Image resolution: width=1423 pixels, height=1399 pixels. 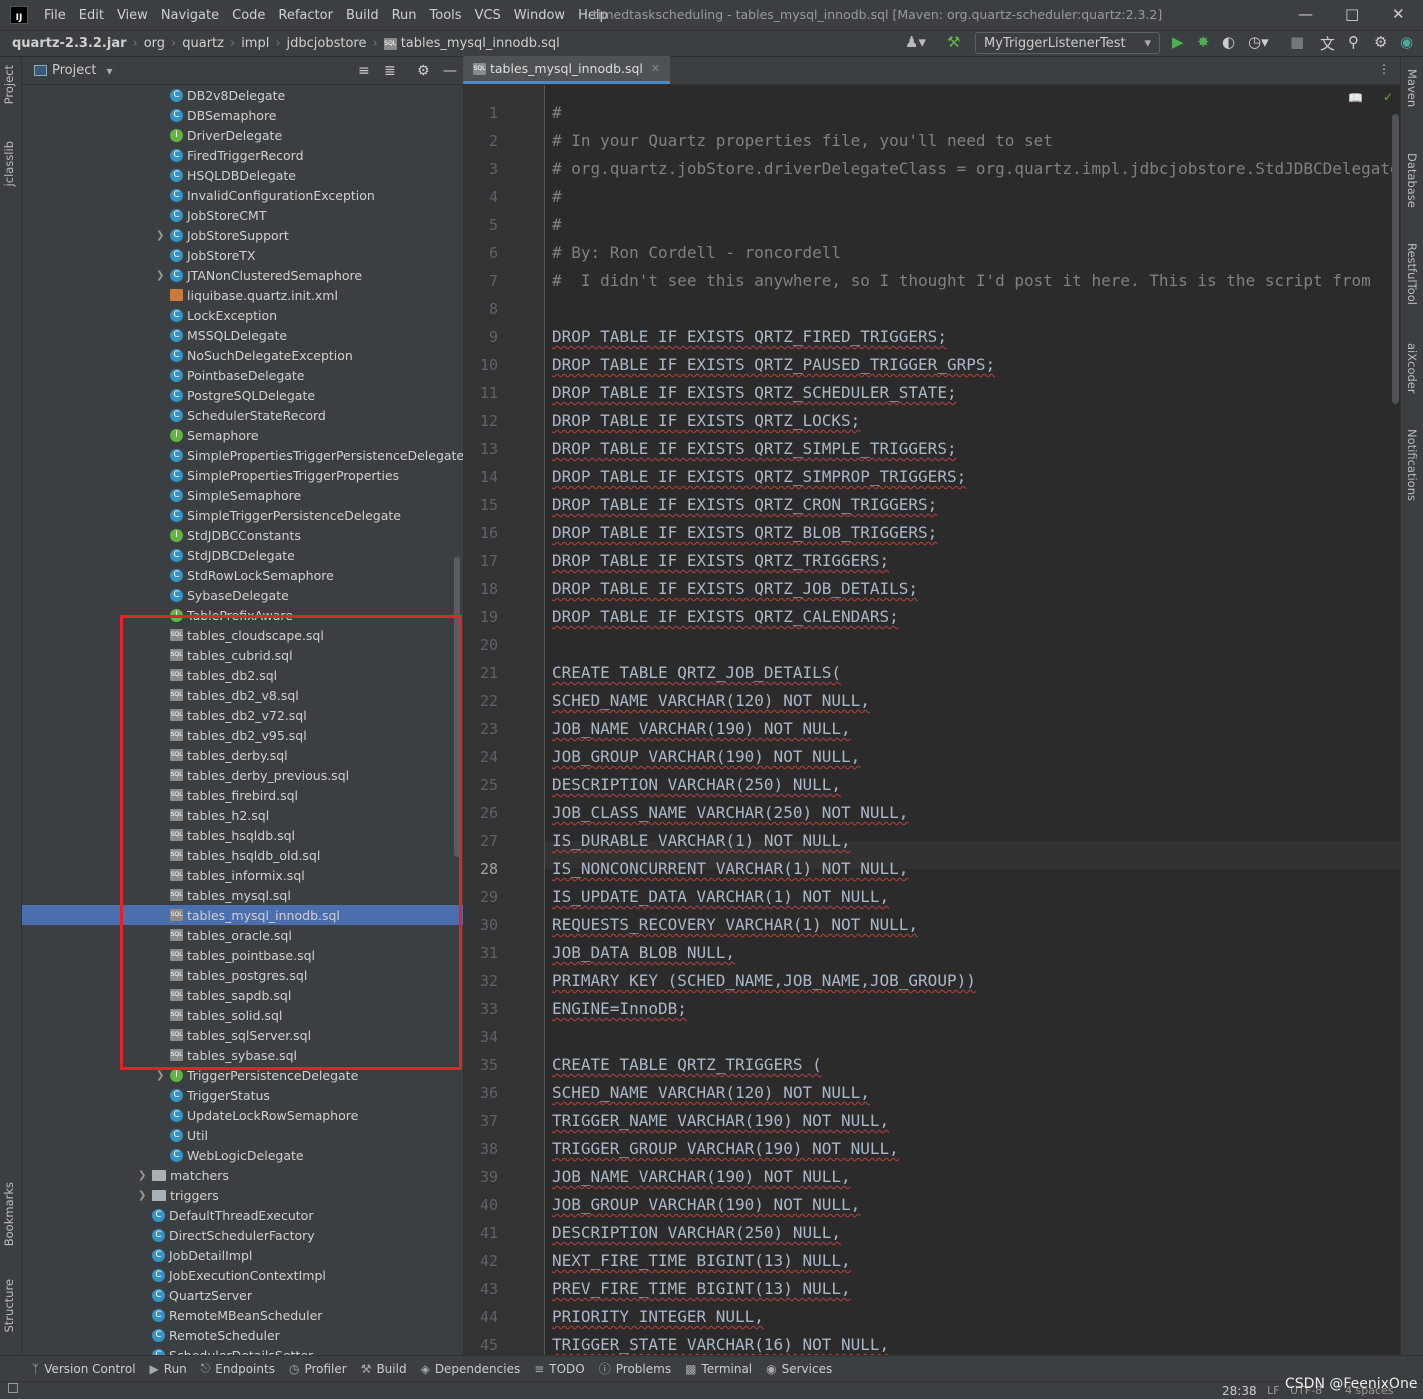 What do you see at coordinates (1203, 42) in the screenshot?
I see `debug-icon: ✸` at bounding box center [1203, 42].